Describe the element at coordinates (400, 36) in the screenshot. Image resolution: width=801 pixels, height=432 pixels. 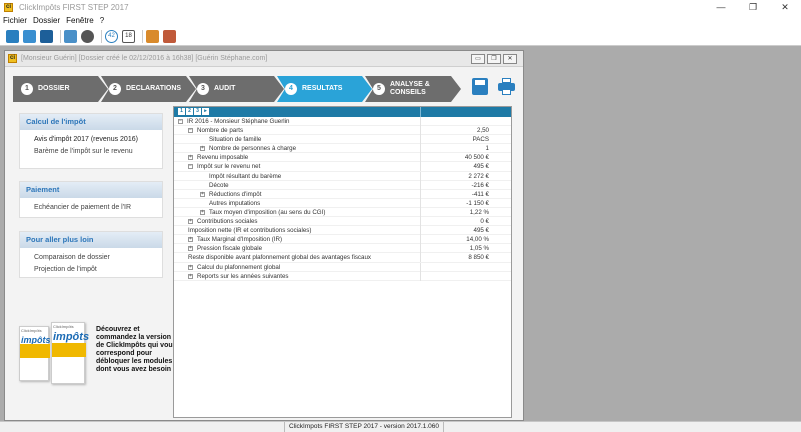
I see `toolbar: 42 18` at that location.